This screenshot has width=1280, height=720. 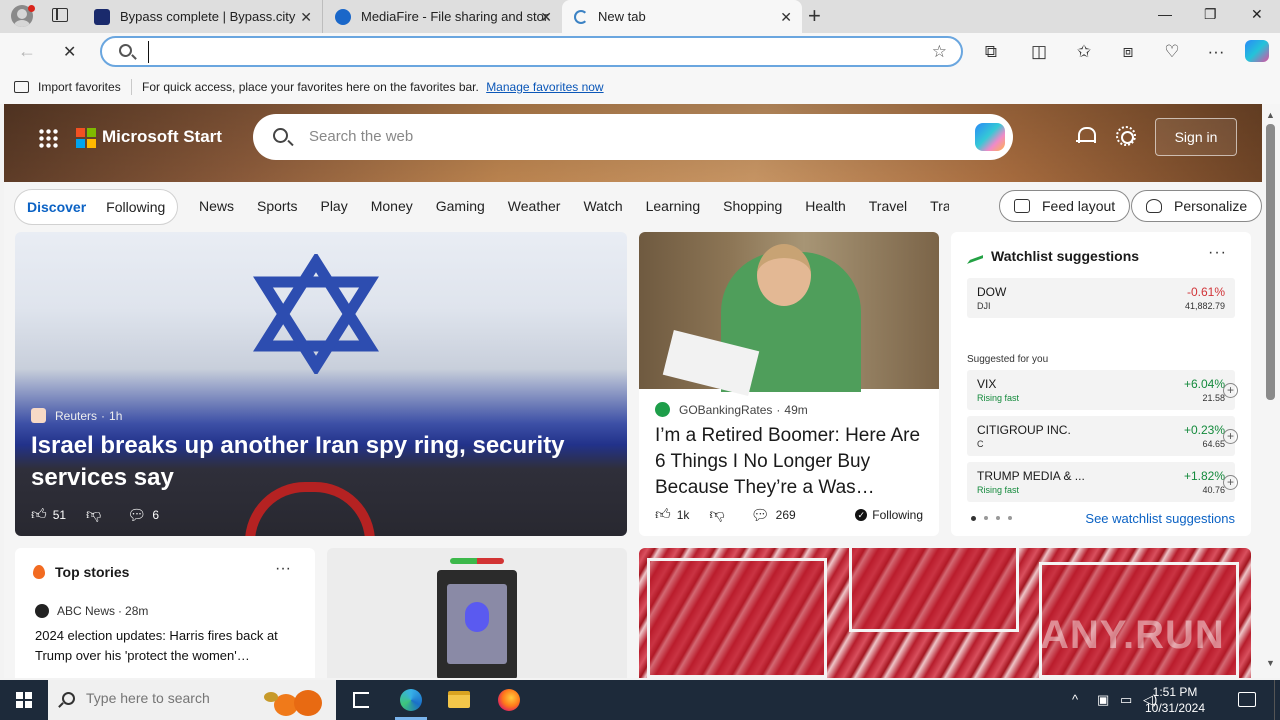 What do you see at coordinates (1196, 137) in the screenshot?
I see `sign-in-button: Sign in` at bounding box center [1196, 137].